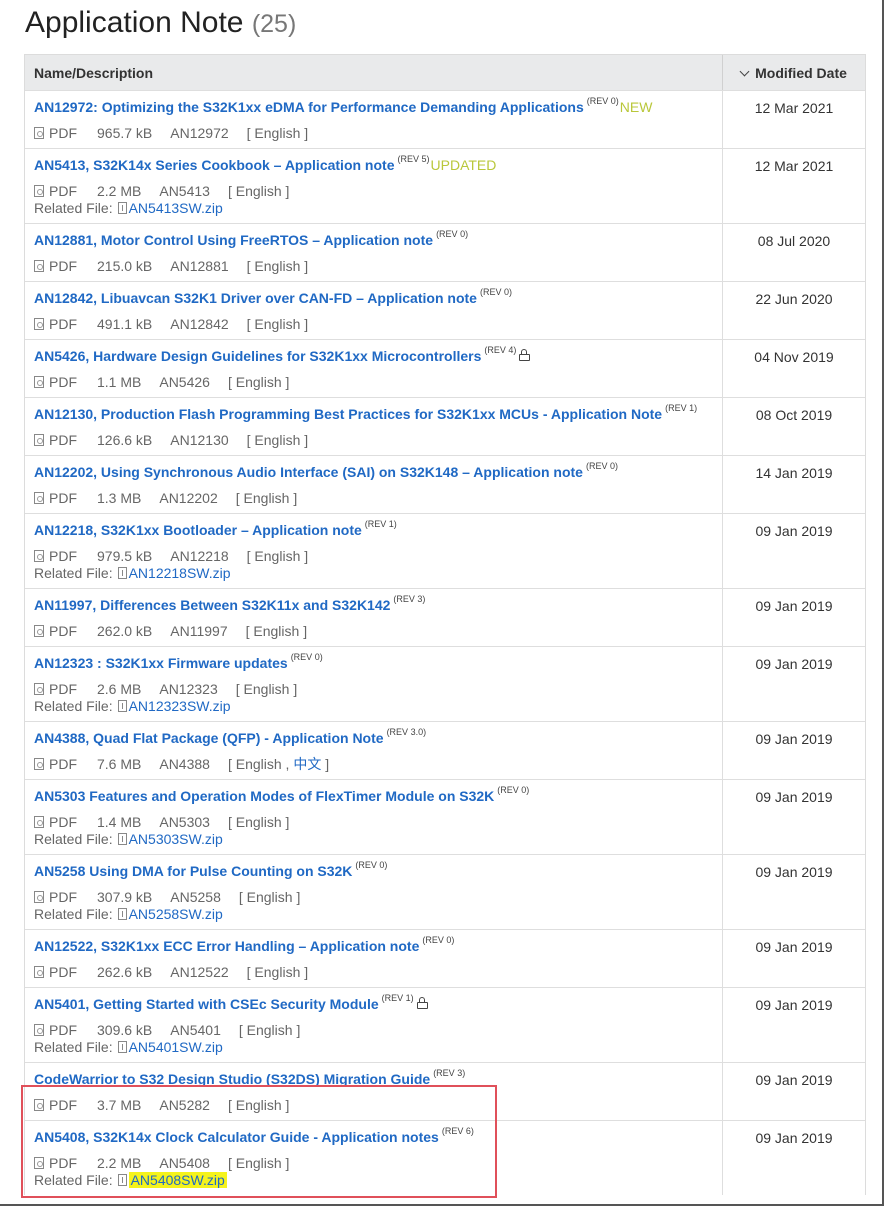 This screenshot has width=894, height=1212. I want to click on related-file-link: AN5303SW.zip, so click(176, 839).